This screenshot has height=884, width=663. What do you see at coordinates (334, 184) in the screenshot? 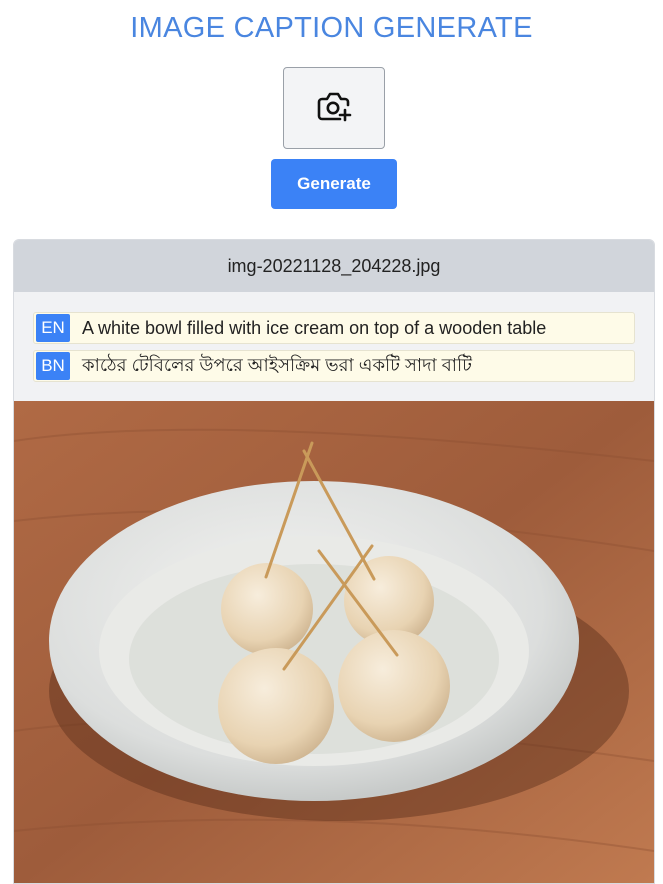
I see `generate-button: Generate` at bounding box center [334, 184].